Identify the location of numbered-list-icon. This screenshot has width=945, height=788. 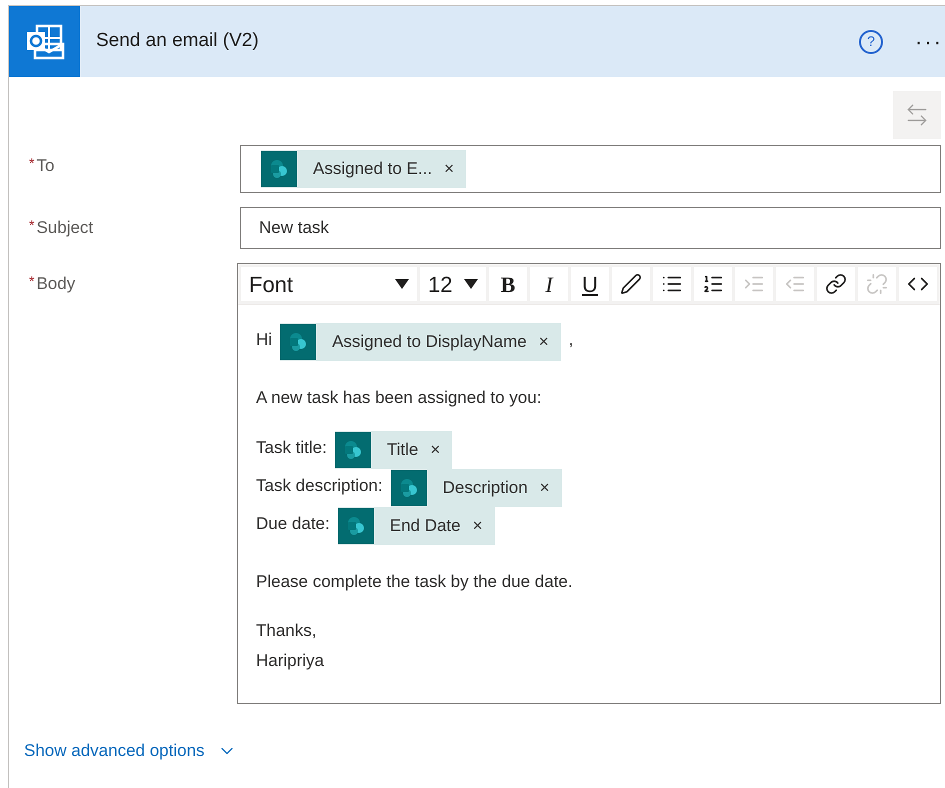
(713, 284).